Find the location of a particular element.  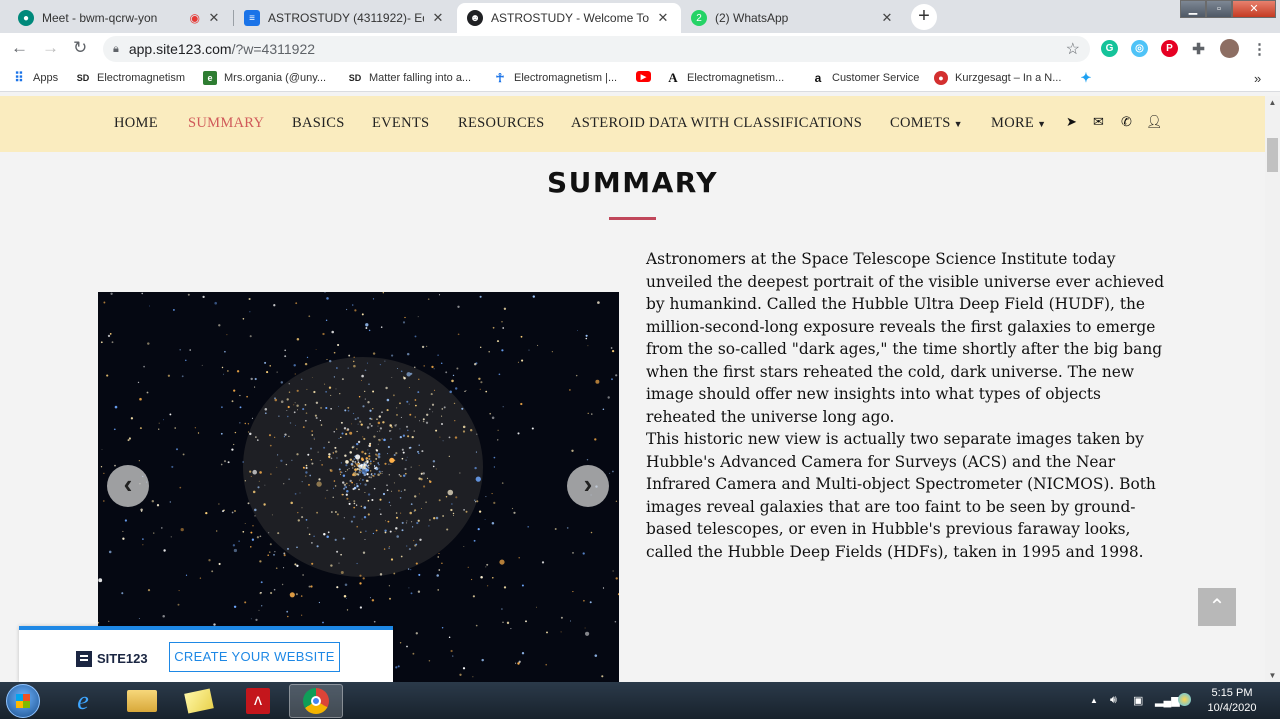

nav-more-label: MORE is located at coordinates (1013, 123).